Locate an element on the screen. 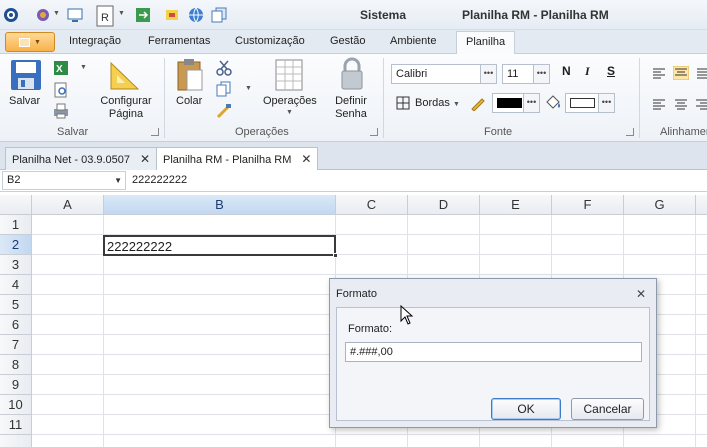  row-header-11: 11 is located at coordinates (16, 425).